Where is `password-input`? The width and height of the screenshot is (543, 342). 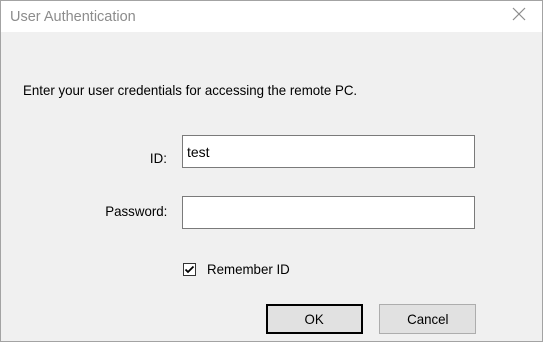
password-input is located at coordinates (328, 212).